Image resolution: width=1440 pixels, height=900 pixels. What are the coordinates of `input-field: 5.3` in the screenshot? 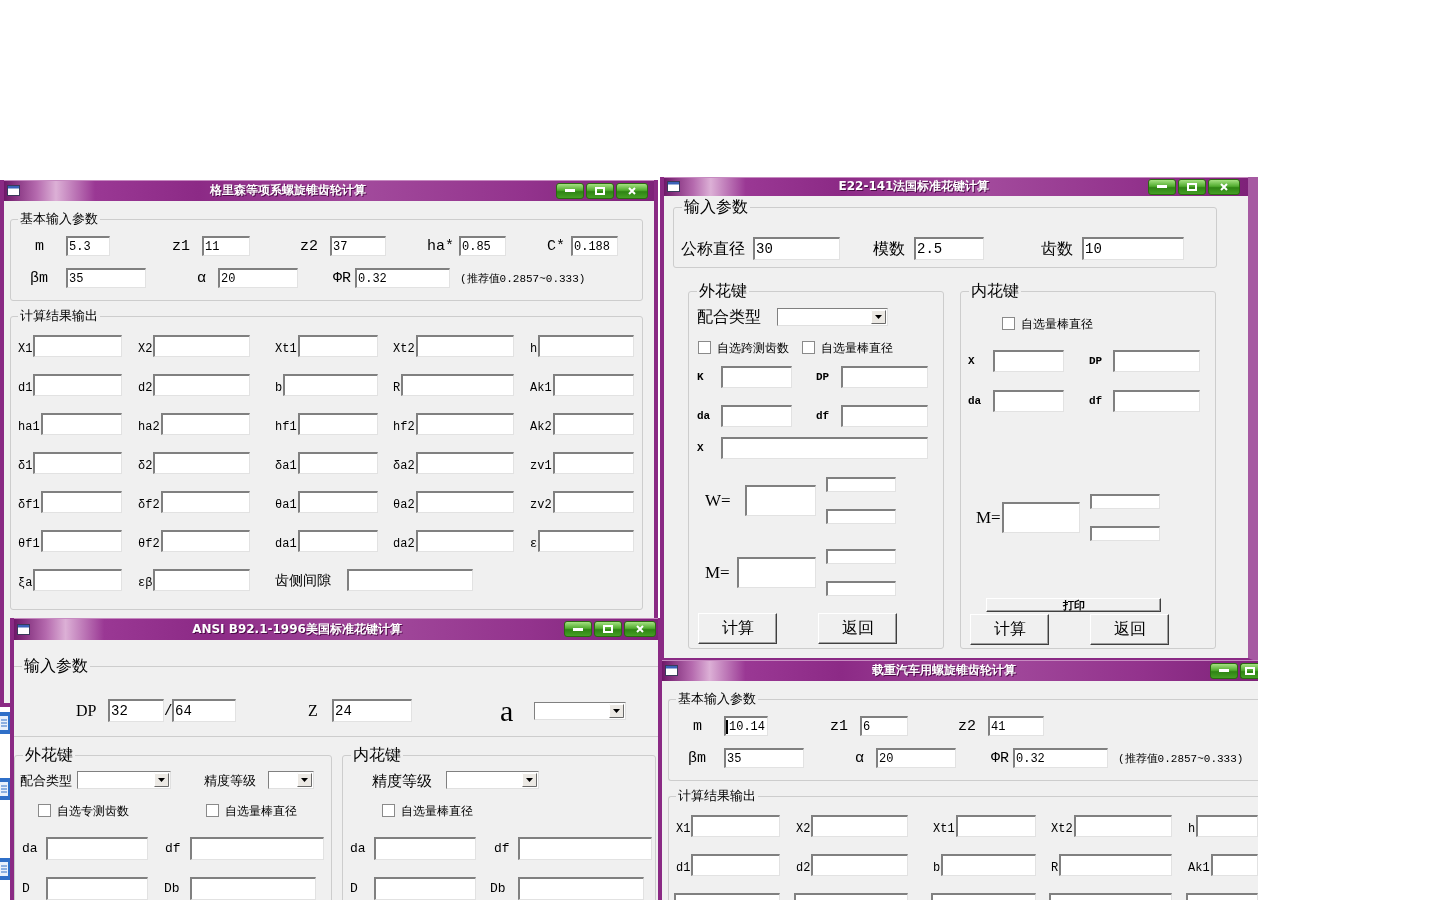 It's located at (88, 246).